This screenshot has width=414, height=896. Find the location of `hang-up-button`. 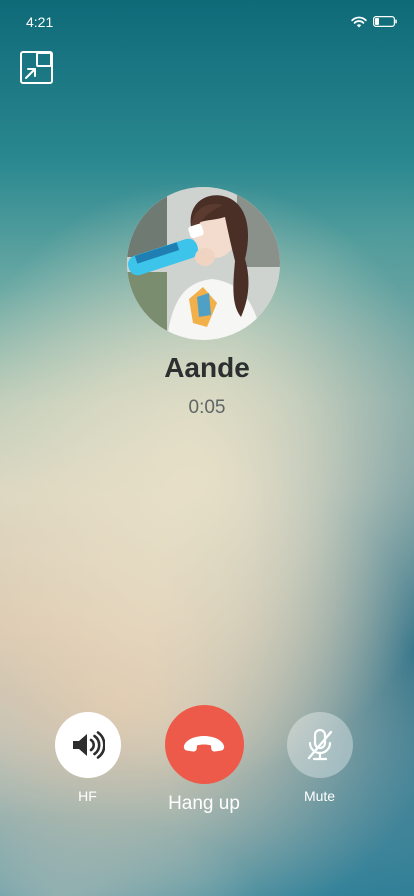

hang-up-button is located at coordinates (204, 744).